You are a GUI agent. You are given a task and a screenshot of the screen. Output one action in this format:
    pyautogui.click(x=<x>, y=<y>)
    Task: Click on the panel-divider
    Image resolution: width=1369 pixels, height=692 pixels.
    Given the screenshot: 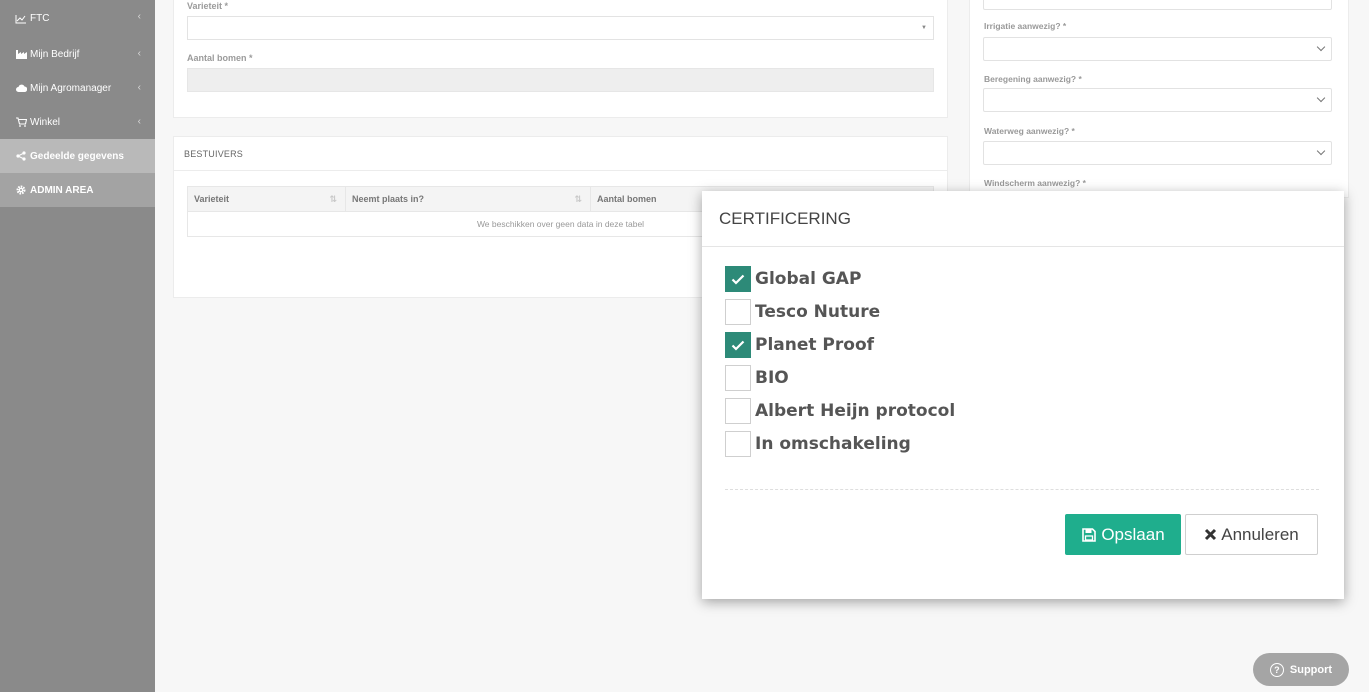 What is the action you would take?
    pyautogui.click(x=560, y=170)
    